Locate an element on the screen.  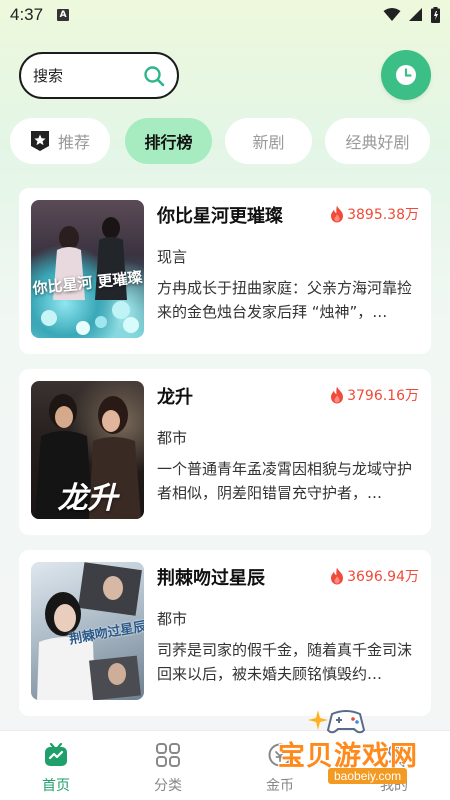
tab-classic: 经典好剧 is located at coordinates (377, 141).